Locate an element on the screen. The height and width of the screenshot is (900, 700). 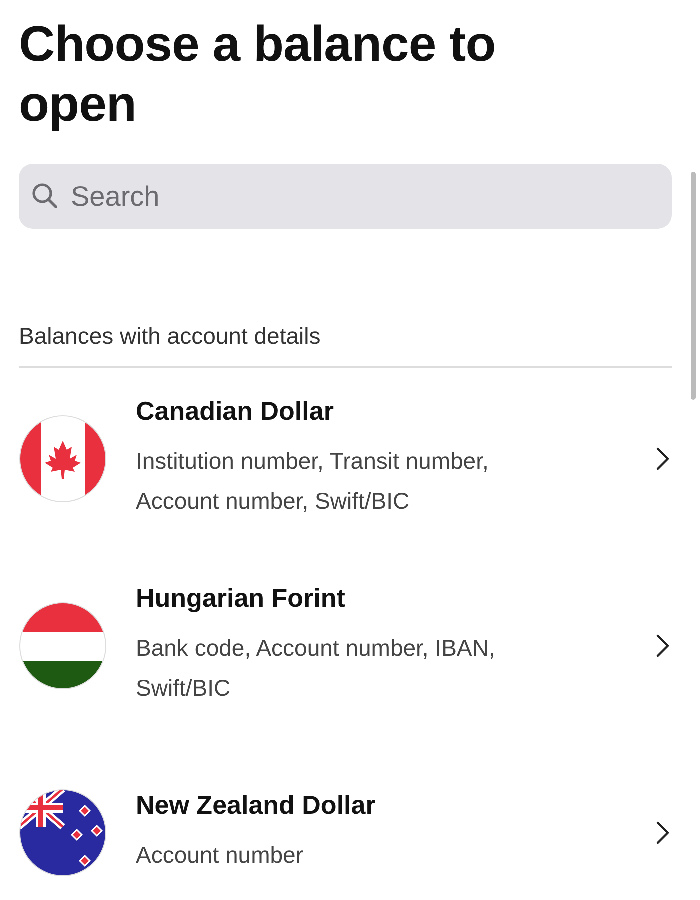
account-details: Institution number, Transit number, Account number, Swift/BIC is located at coordinates (313, 481).